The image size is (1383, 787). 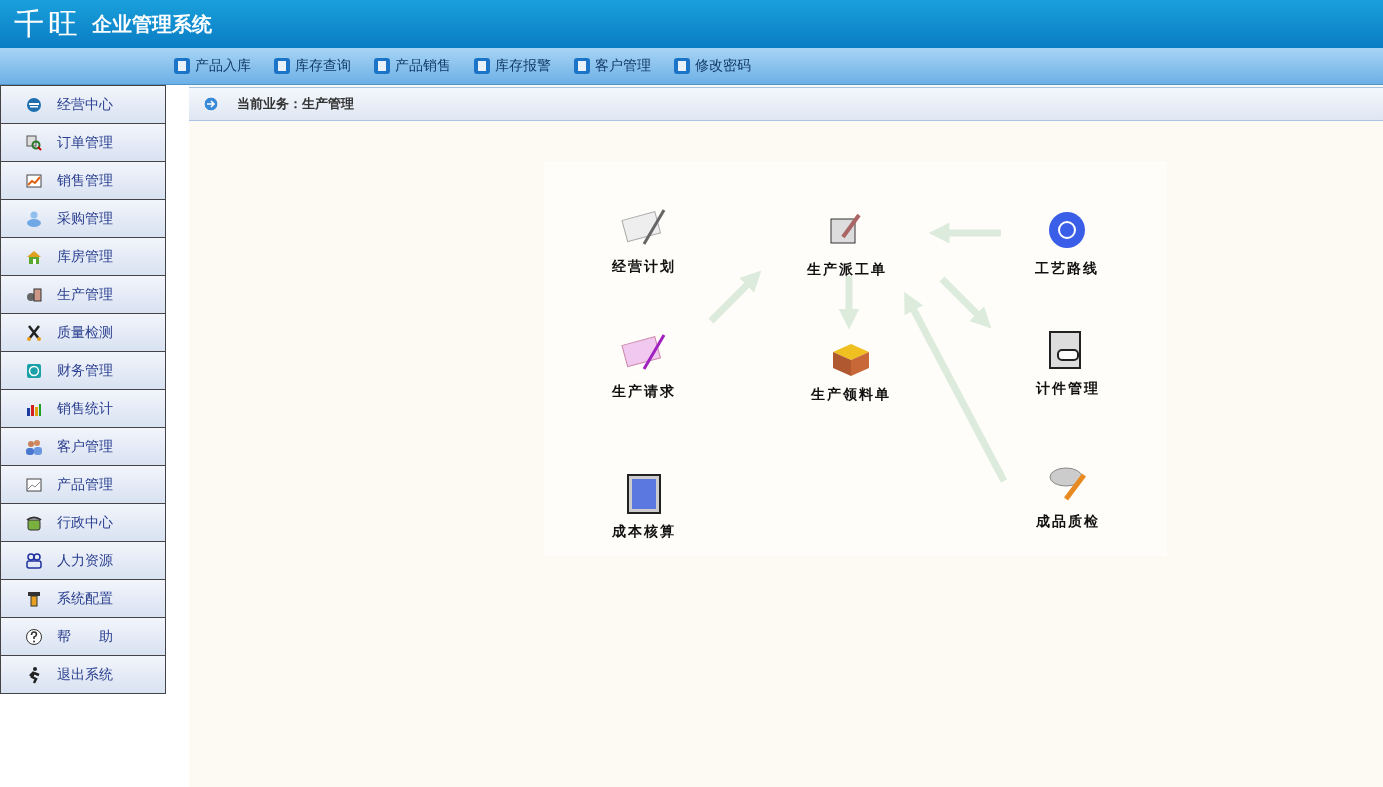 I want to click on sidebar-label: 系统配置, so click(x=85, y=598).